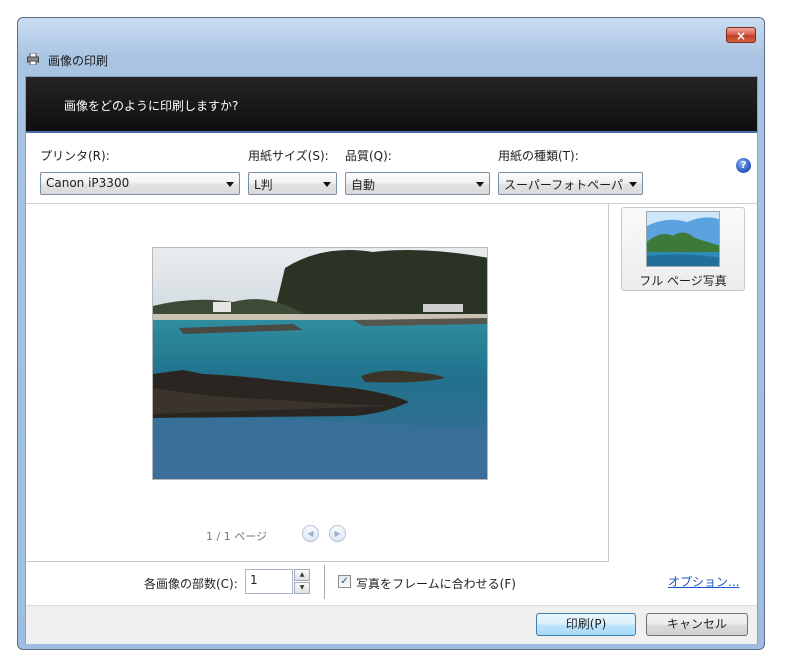 The height and width of the screenshot is (667, 785). I want to click on preview-photo, so click(320, 363).